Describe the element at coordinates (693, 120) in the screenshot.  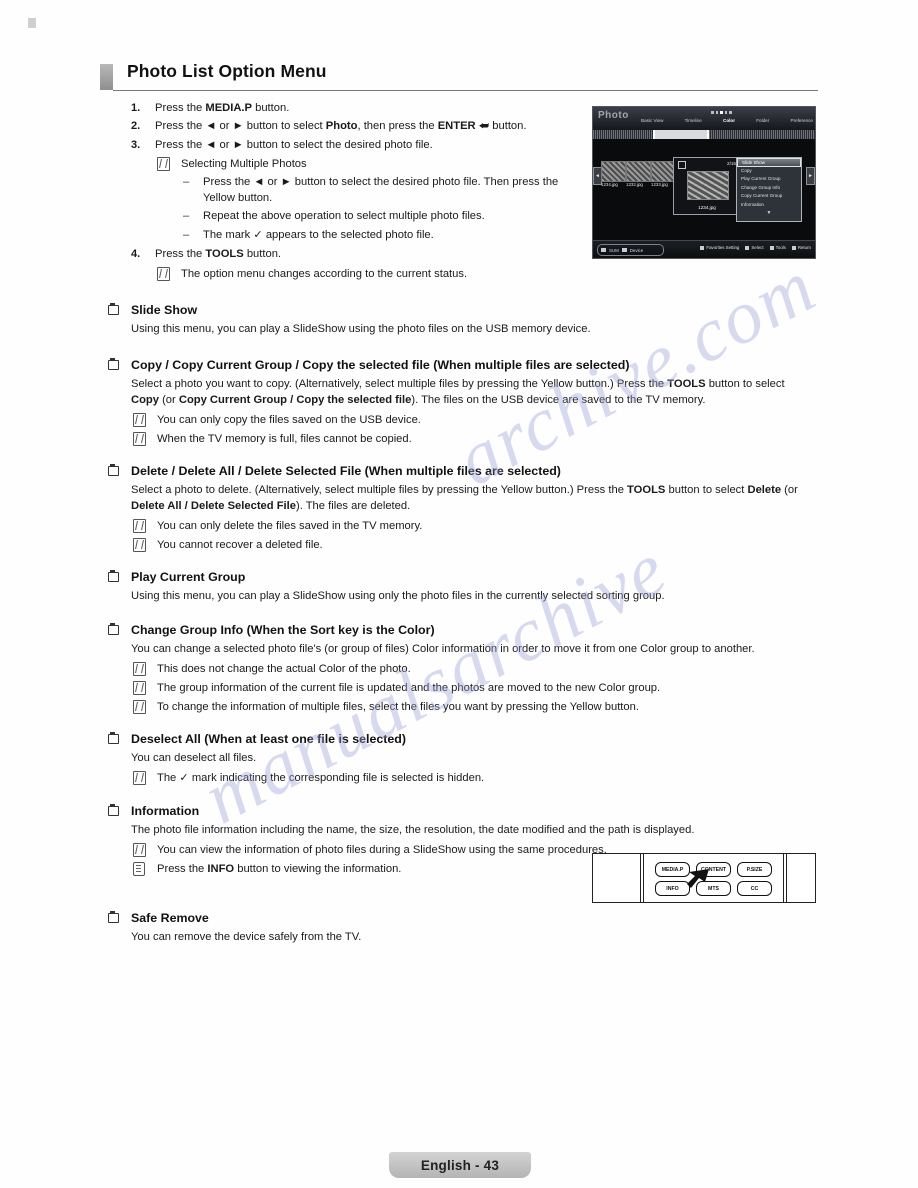
I see `tv-tab-timeline: Timeline` at that location.